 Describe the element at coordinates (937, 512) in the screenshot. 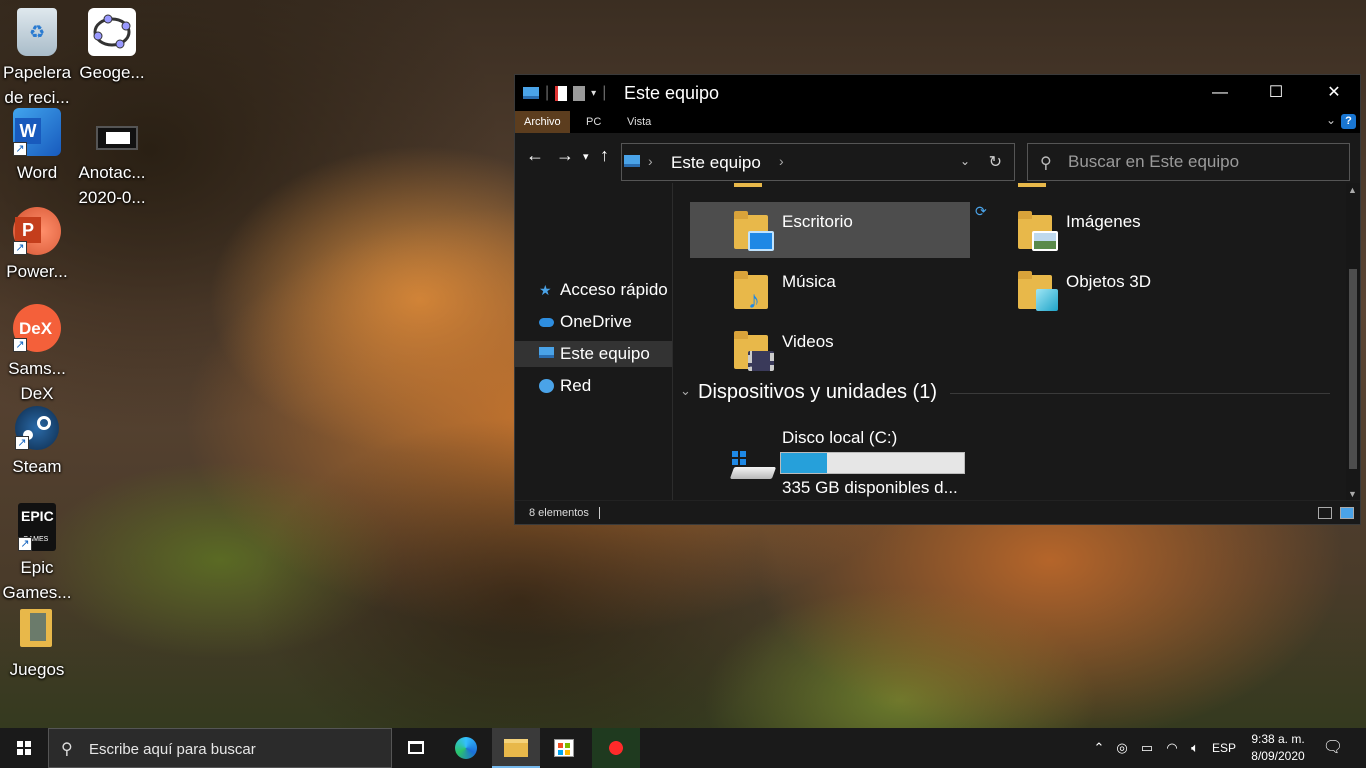

I see `status-bar: 8 elementos` at that location.